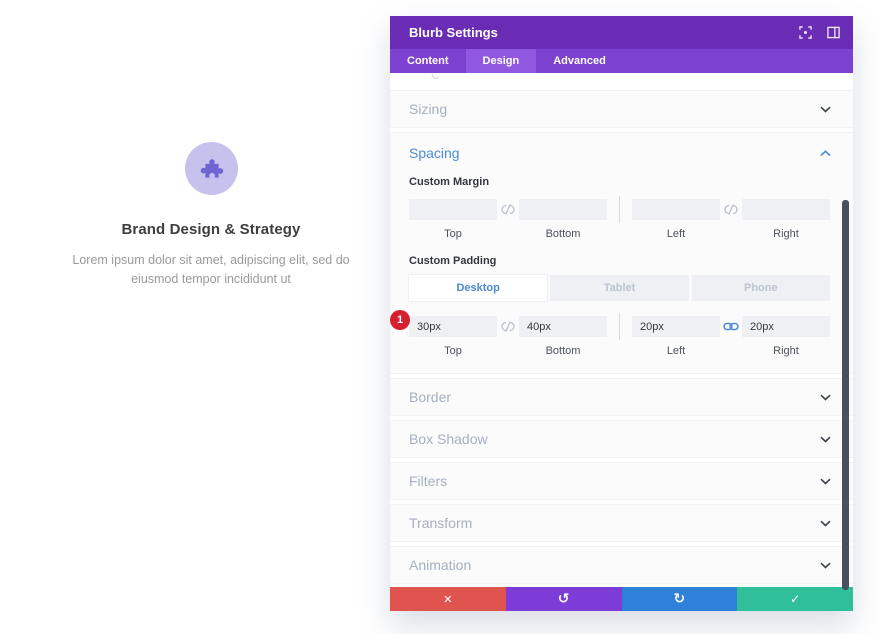 The image size is (880, 634). Describe the element at coordinates (621, 565) in the screenshot. I see `section-toggle-animation: Animation` at that location.